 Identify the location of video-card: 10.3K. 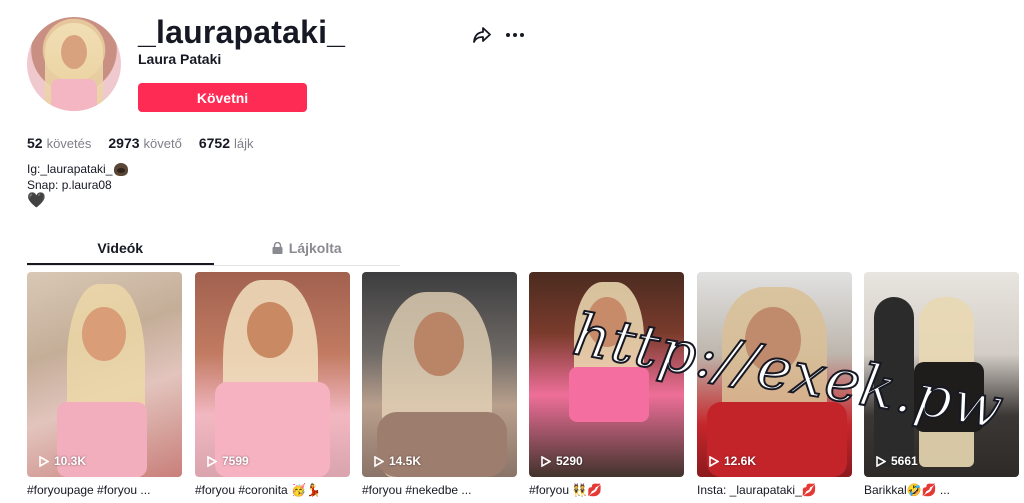
(104, 374).